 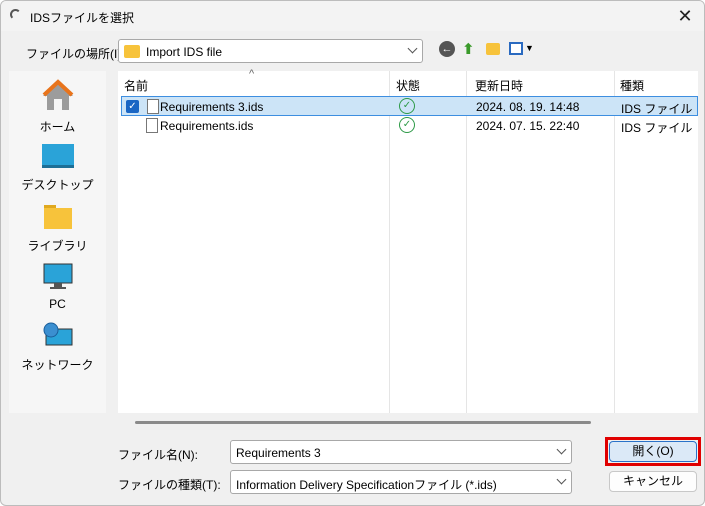 What do you see at coordinates (132, 106) in the screenshot?
I see `checkbox-checked-icon: ✓` at bounding box center [132, 106].